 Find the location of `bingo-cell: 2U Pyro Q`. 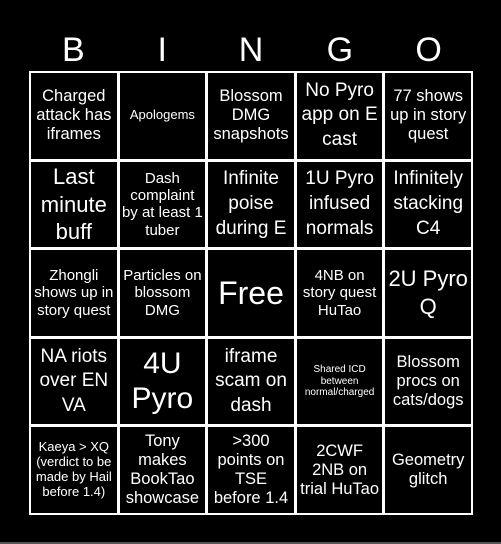

bingo-cell: 2U Pyro Q is located at coordinates (428, 293).